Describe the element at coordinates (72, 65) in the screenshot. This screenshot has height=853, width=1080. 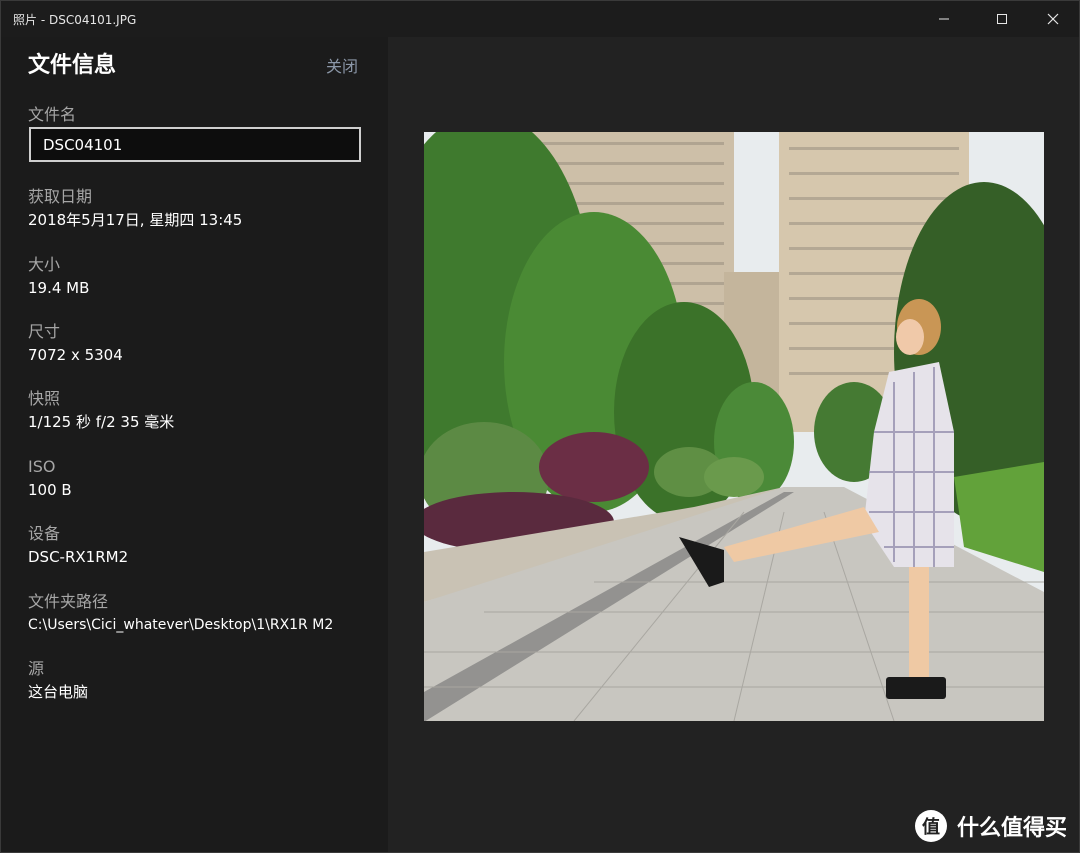
I see `panel-title: 文件信息` at that location.